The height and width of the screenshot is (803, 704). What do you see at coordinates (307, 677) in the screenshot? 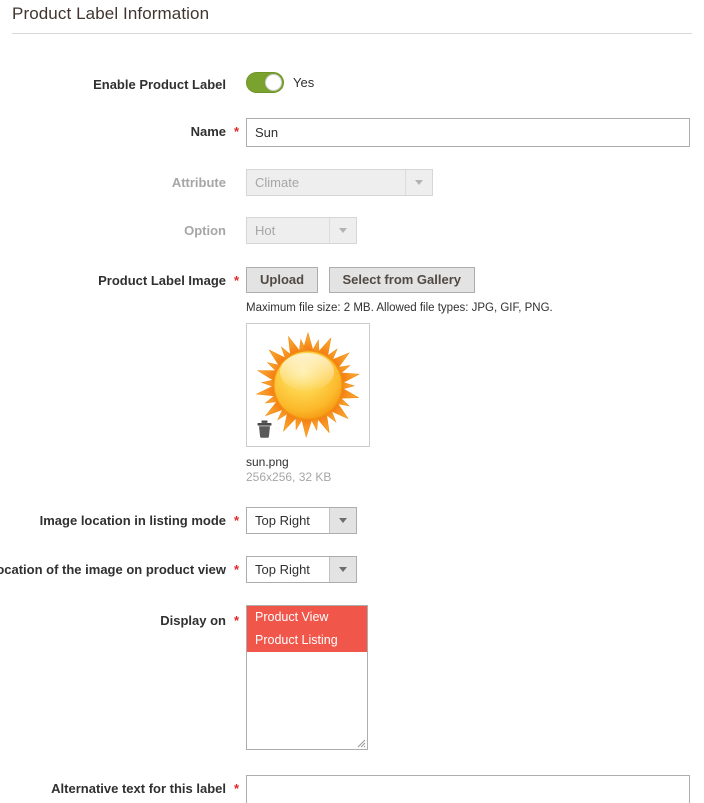
I see `display-on-multiselect: Product View Product Listing` at bounding box center [307, 677].